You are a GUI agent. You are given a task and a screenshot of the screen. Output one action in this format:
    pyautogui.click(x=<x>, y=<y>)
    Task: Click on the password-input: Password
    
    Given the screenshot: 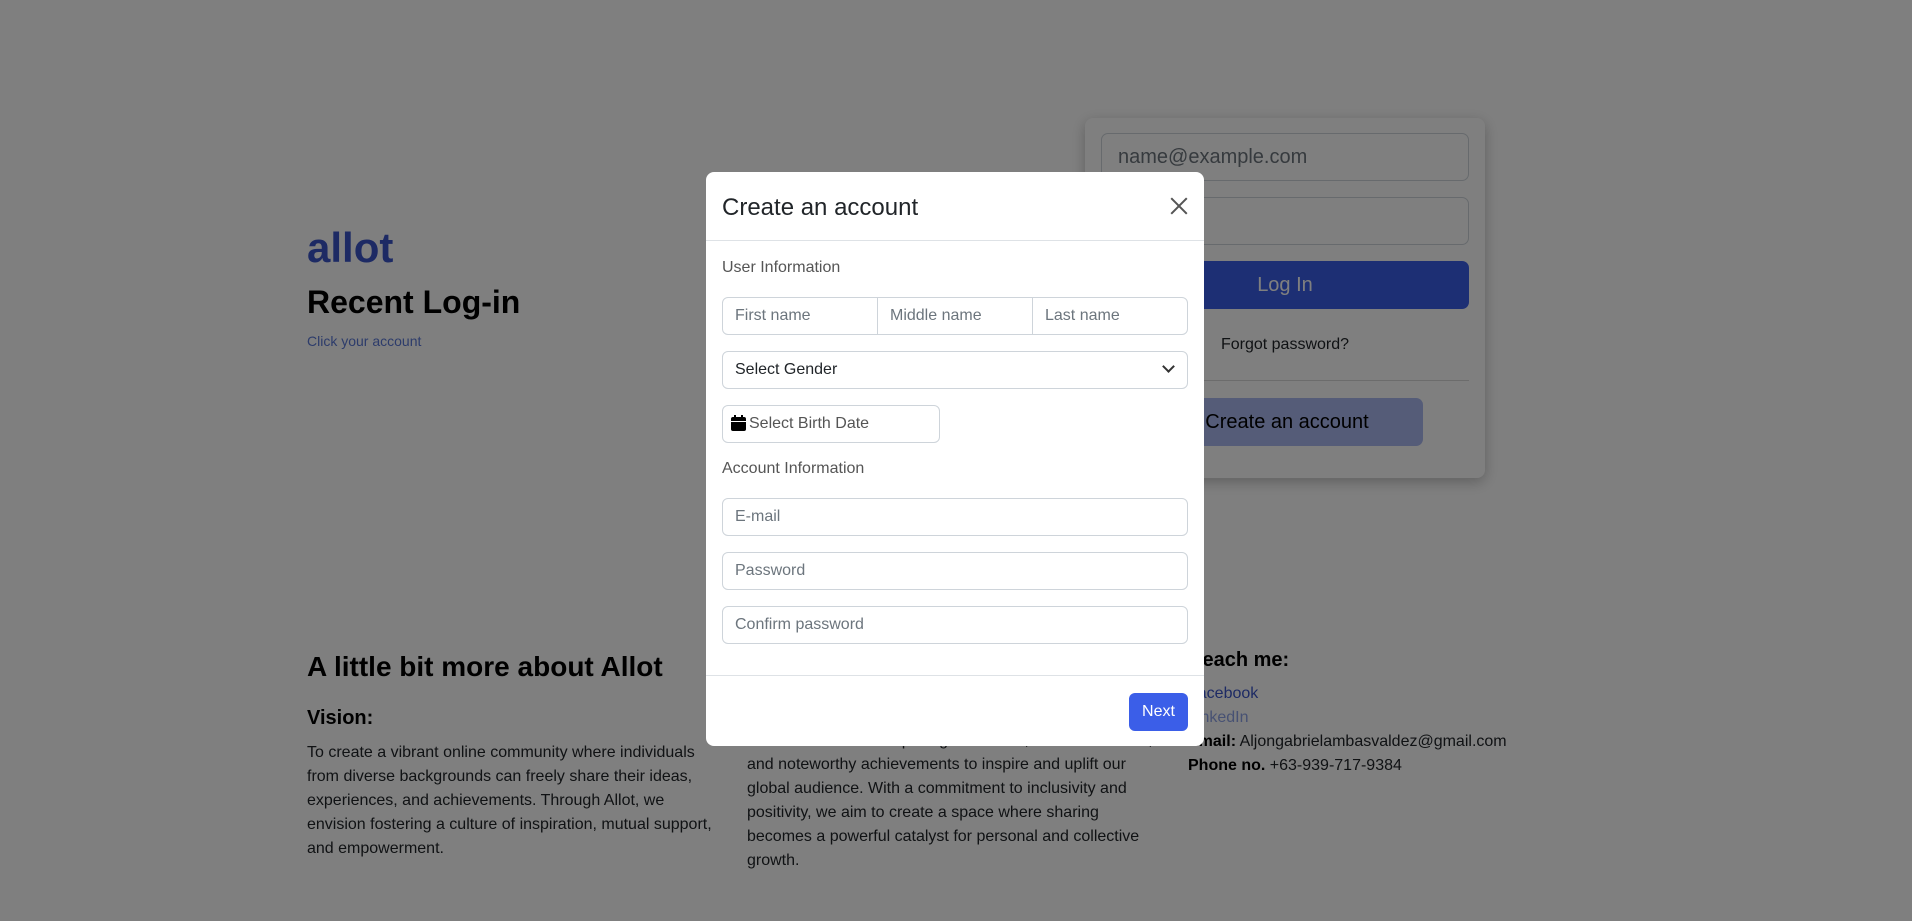 What is the action you would take?
    pyautogui.click(x=955, y=571)
    